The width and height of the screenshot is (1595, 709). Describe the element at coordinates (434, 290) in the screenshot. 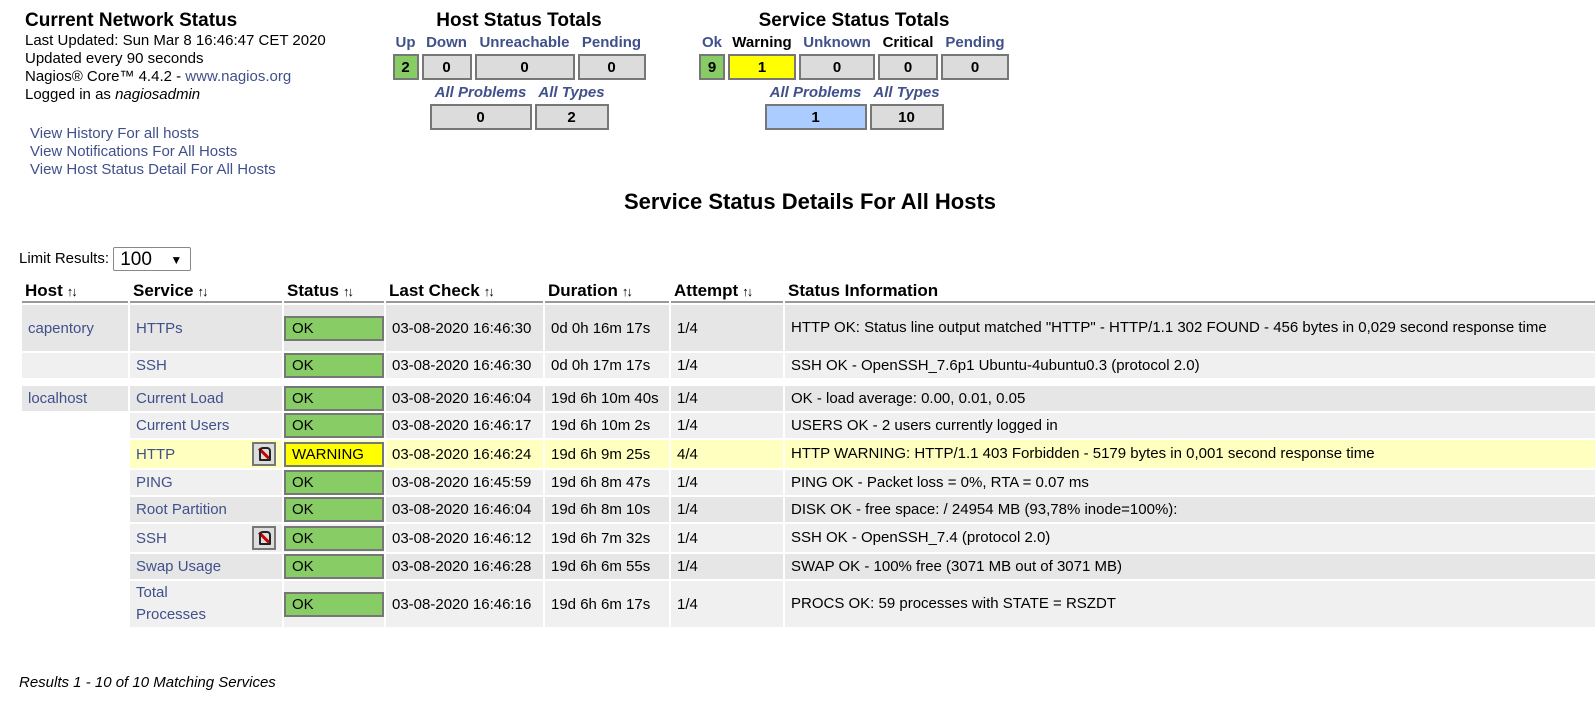

I see `column-last-check-label: Last Check` at that location.